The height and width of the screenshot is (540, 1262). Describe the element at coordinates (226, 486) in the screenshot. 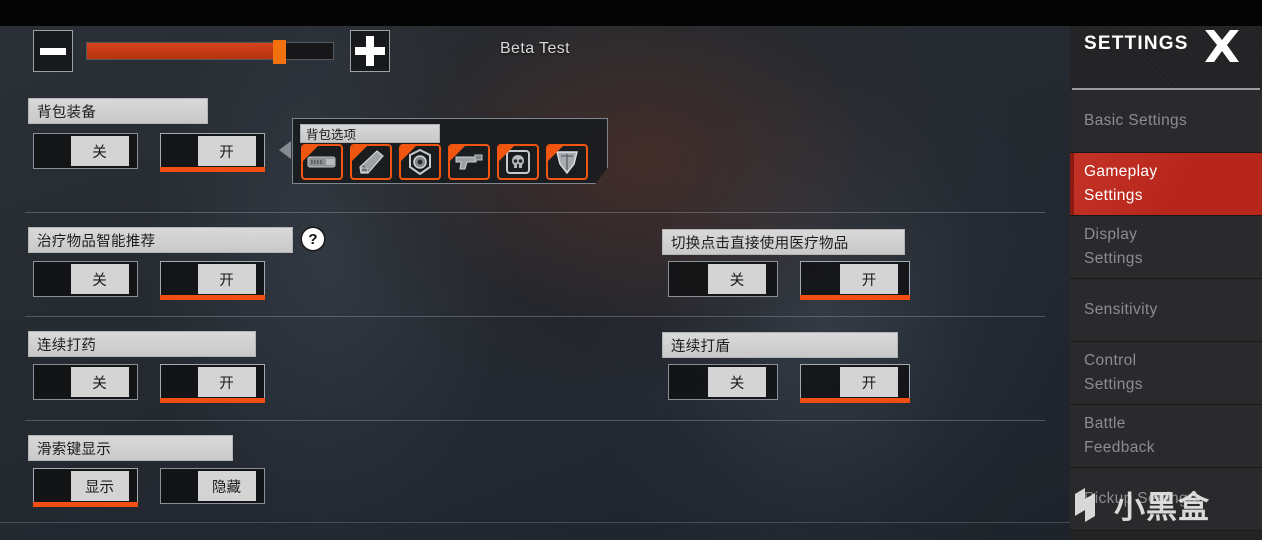

I see `toggle-text: 隐藏` at that location.